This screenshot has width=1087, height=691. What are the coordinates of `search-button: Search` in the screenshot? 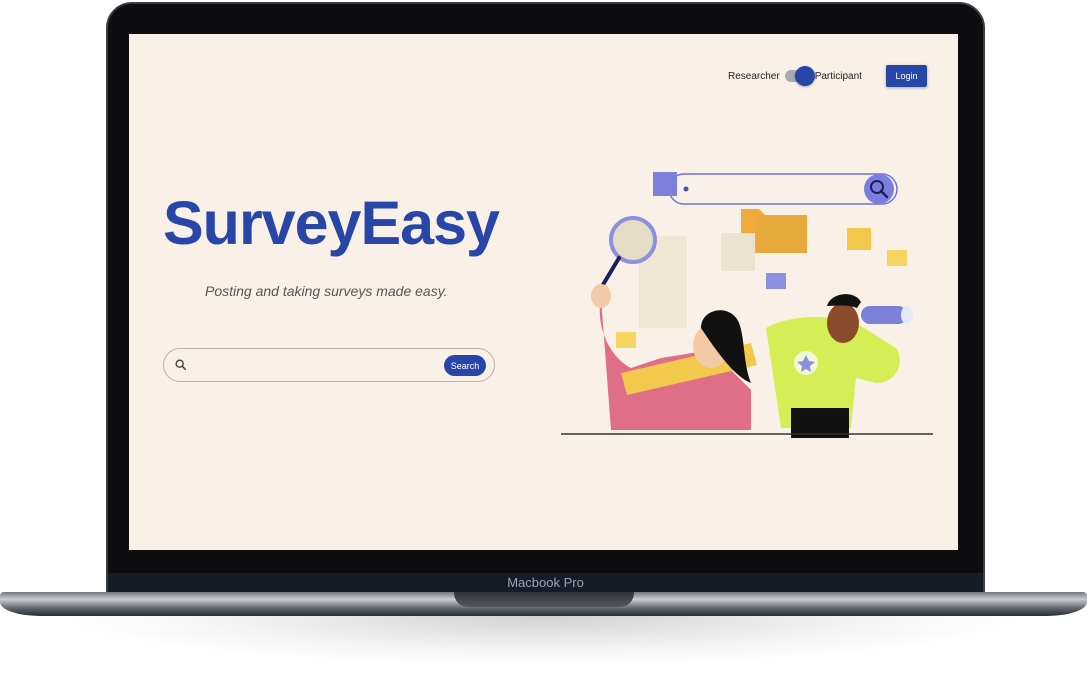 It's located at (465, 365).